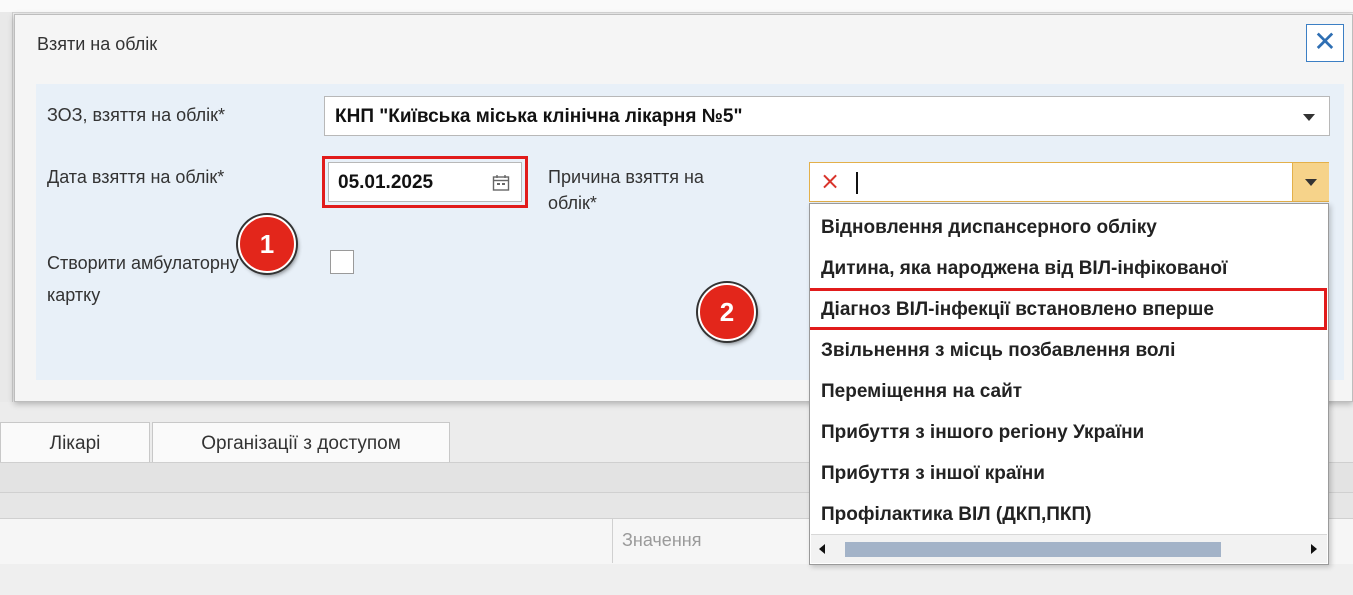 This screenshot has width=1353, height=595. Describe the element at coordinates (342, 262) in the screenshot. I see `ambulatory-card-checkbox` at that location.